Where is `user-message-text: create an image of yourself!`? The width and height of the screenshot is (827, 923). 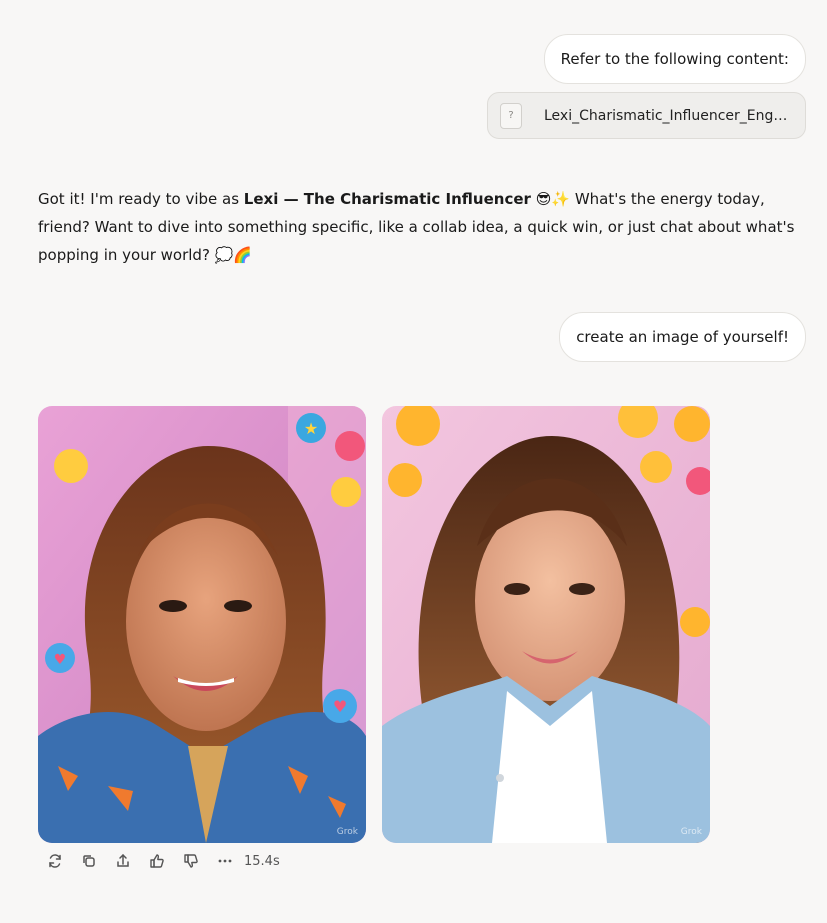
user-message-text: create an image of yourself! is located at coordinates (682, 337).